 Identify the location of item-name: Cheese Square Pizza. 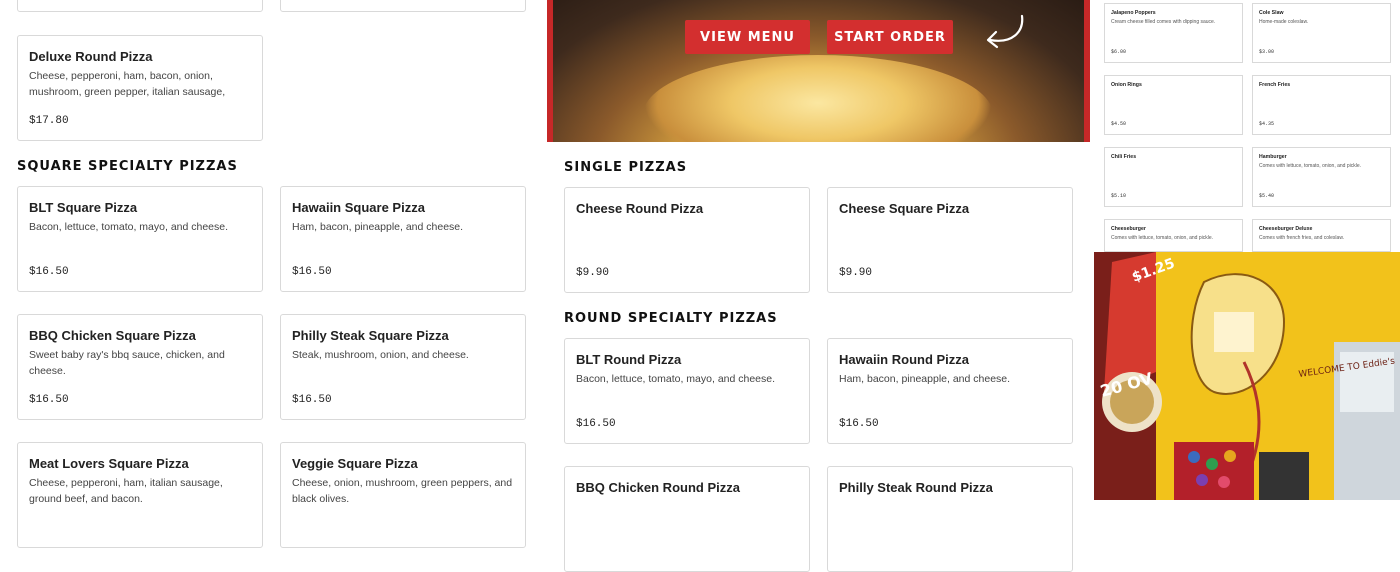
(904, 208).